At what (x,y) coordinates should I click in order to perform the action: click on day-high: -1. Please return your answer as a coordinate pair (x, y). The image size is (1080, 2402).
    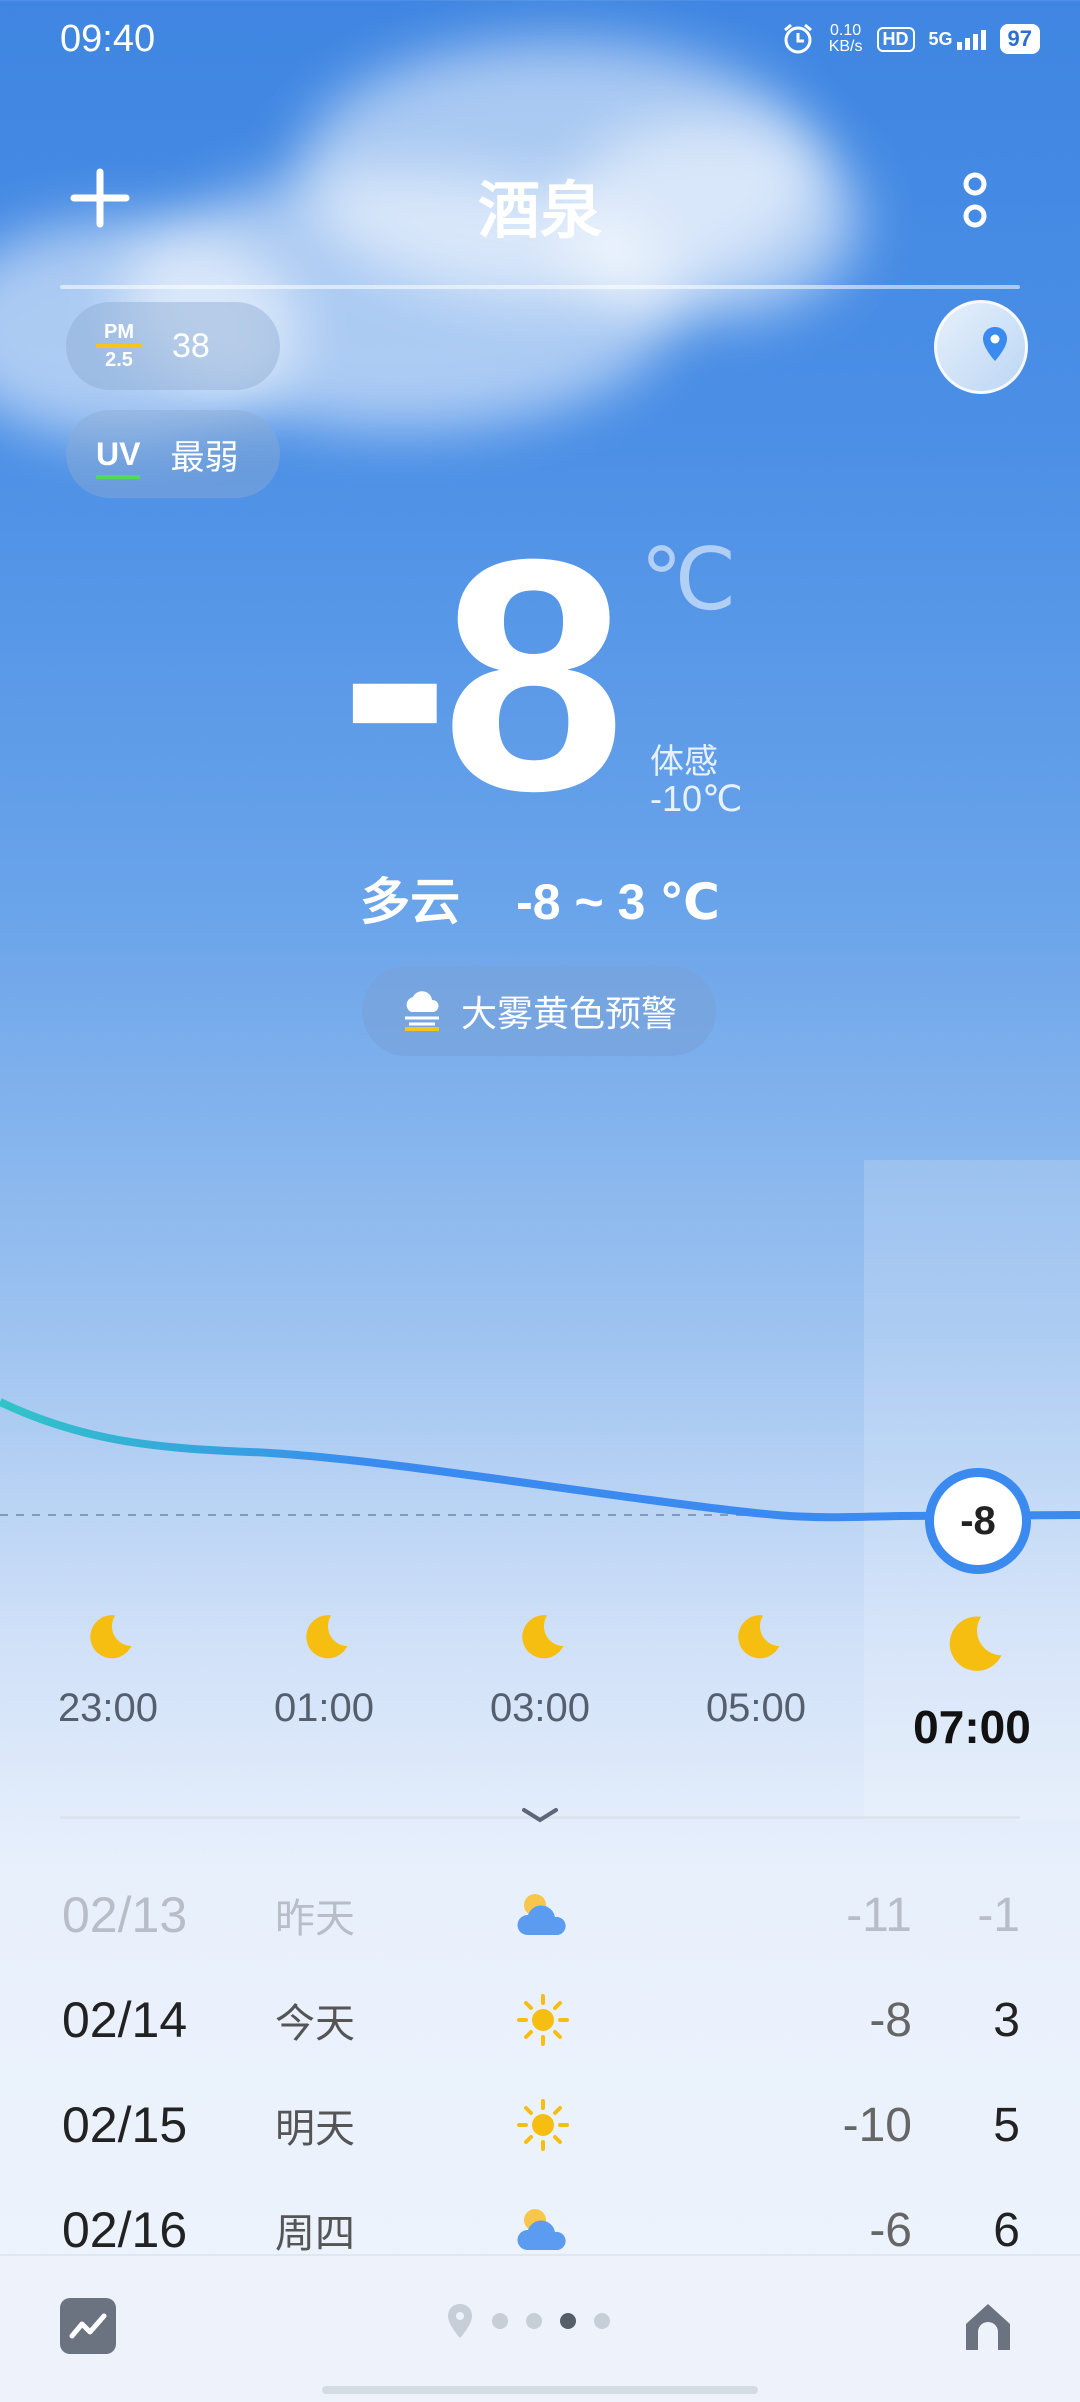
    Looking at the image, I should click on (998, 1915).